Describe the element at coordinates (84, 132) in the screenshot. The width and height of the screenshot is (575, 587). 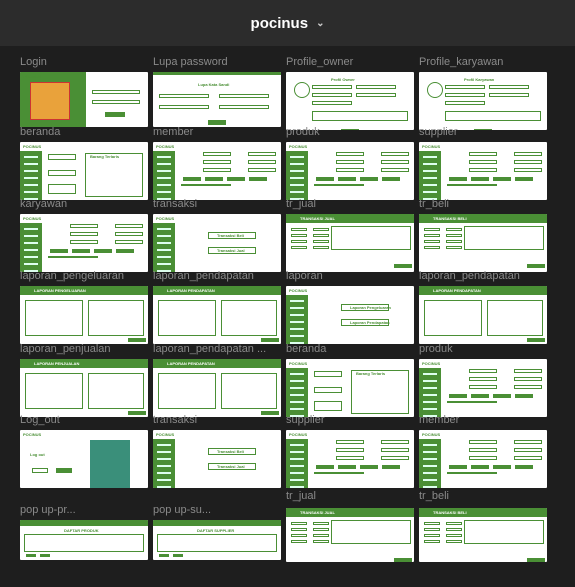
I see `frame-label: beranda` at that location.